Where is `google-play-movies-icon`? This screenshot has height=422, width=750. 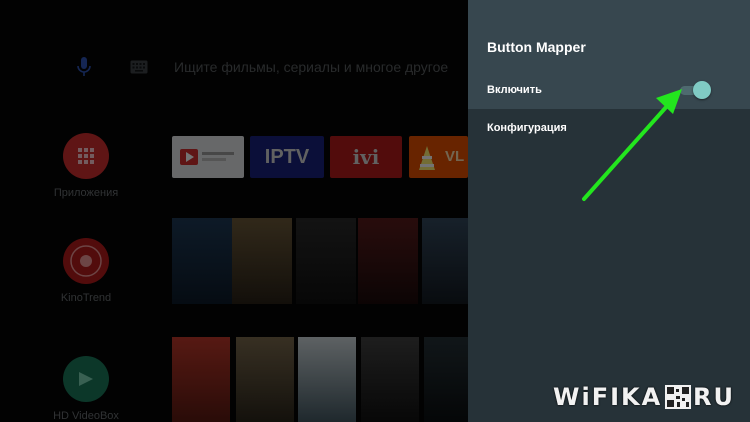 google-play-movies-icon is located at coordinates (207, 157).